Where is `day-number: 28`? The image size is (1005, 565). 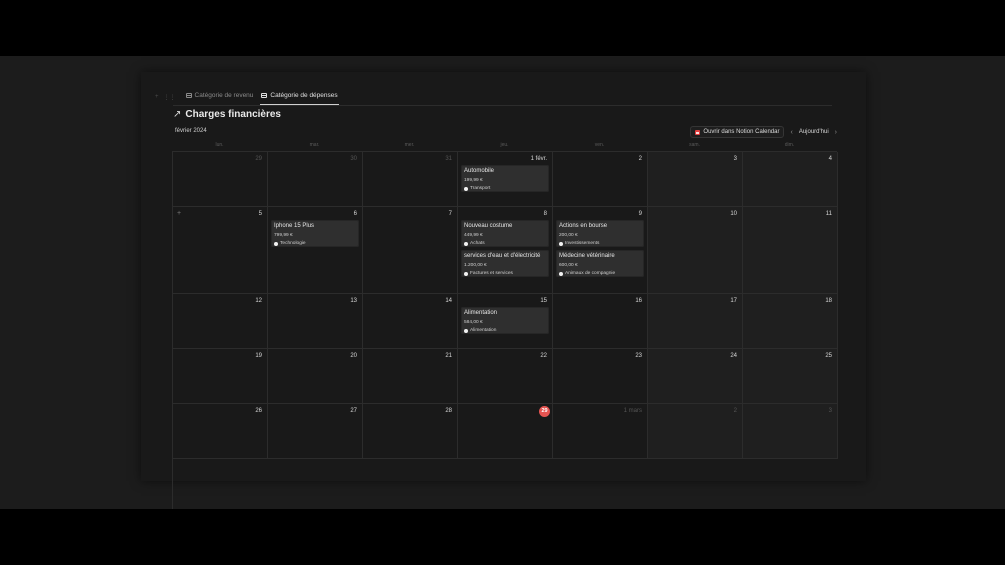 day-number: 28 is located at coordinates (448, 411).